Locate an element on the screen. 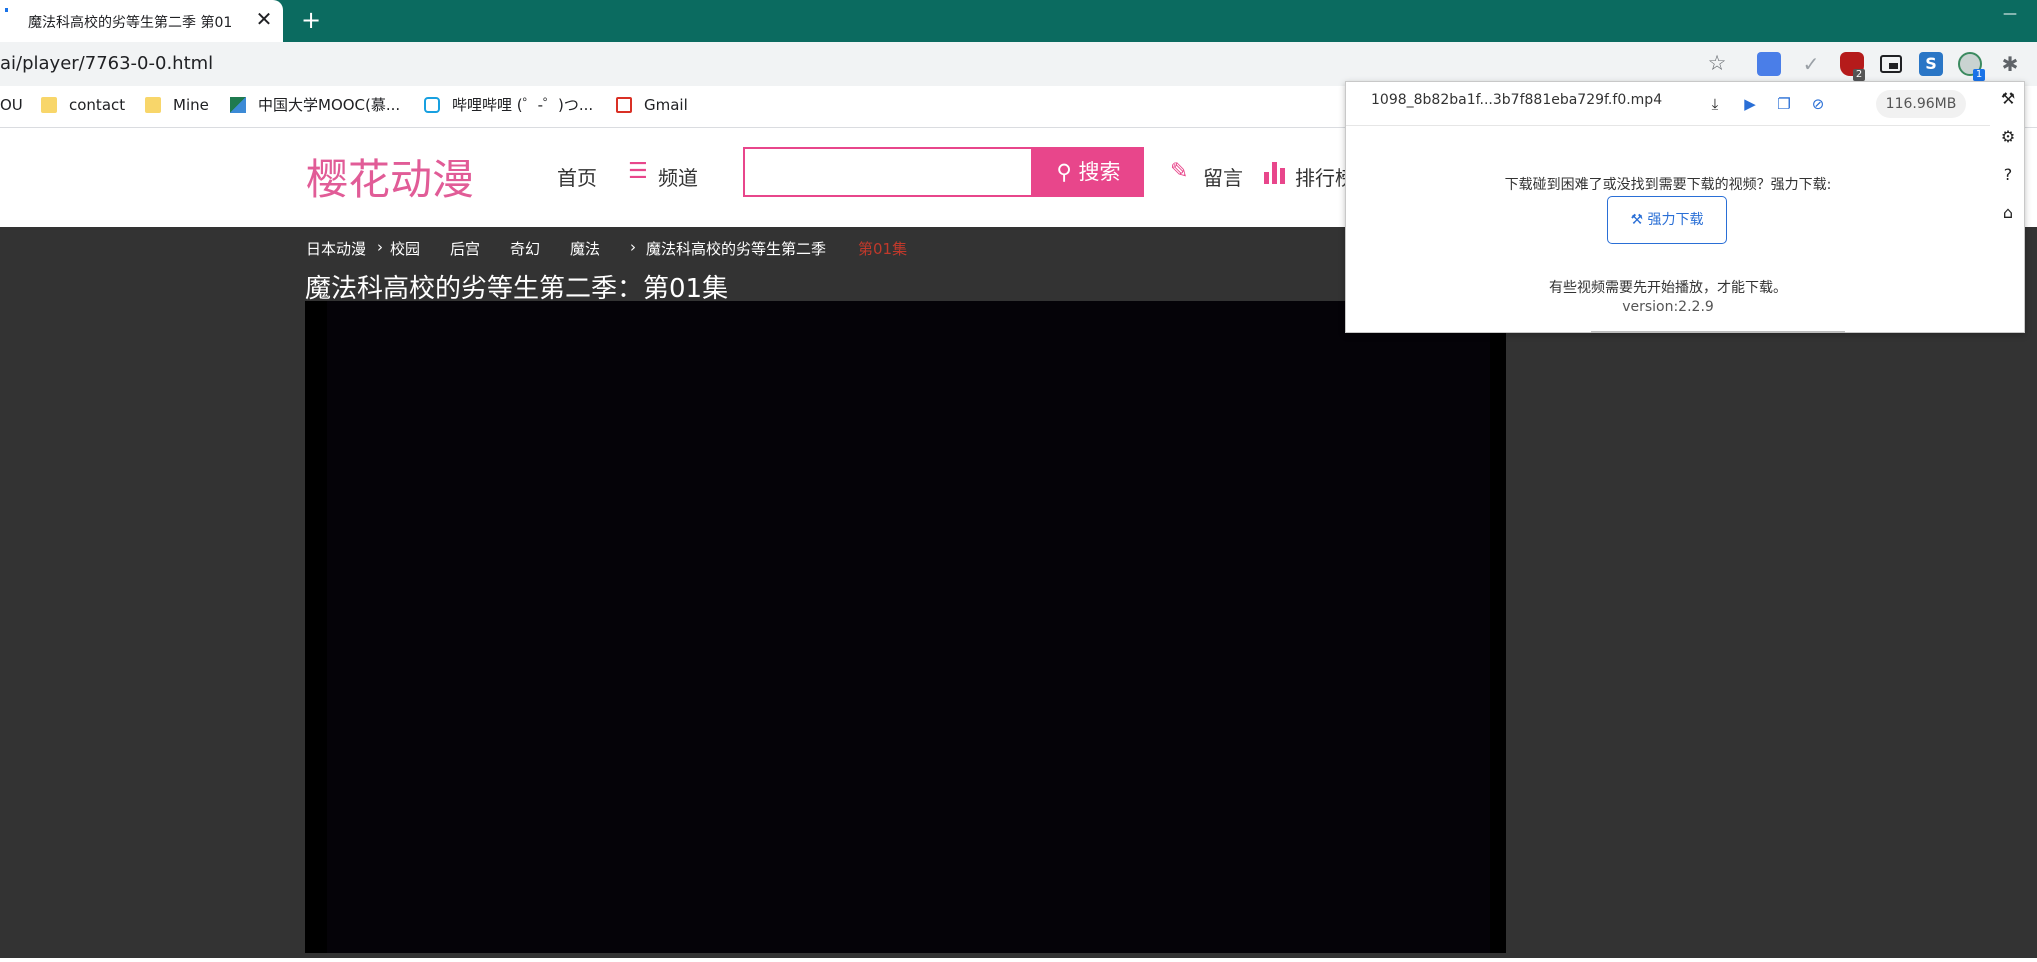 The image size is (2037, 962). tab-favicon-icon is located at coordinates (6, 10).